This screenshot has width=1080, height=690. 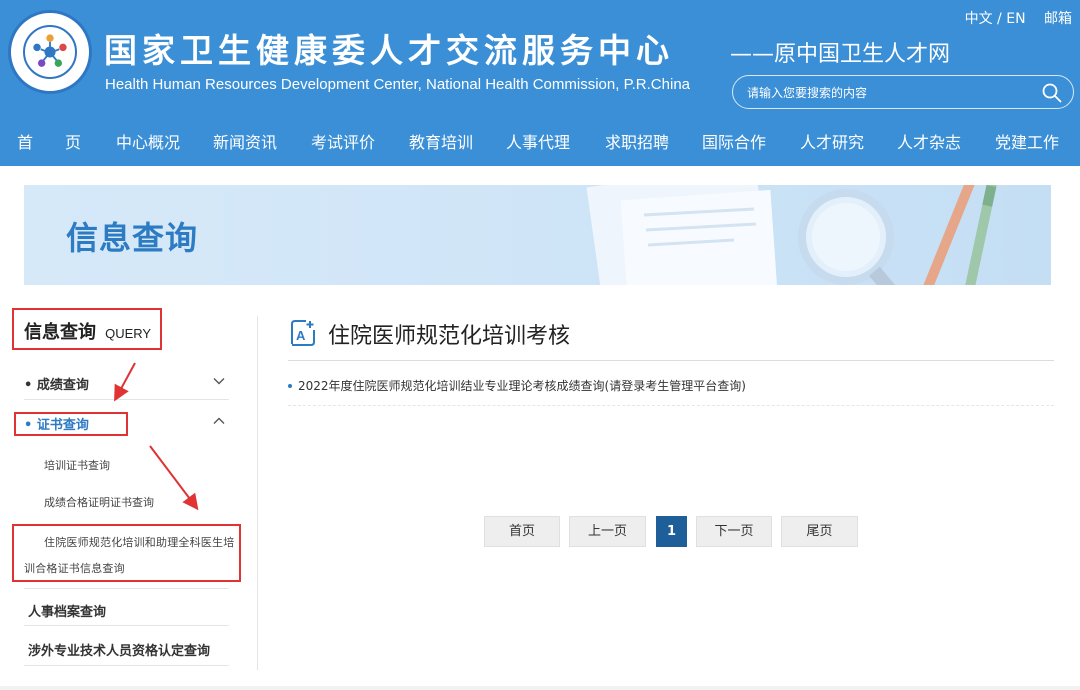 I want to click on title-divider, so click(x=671, y=360).